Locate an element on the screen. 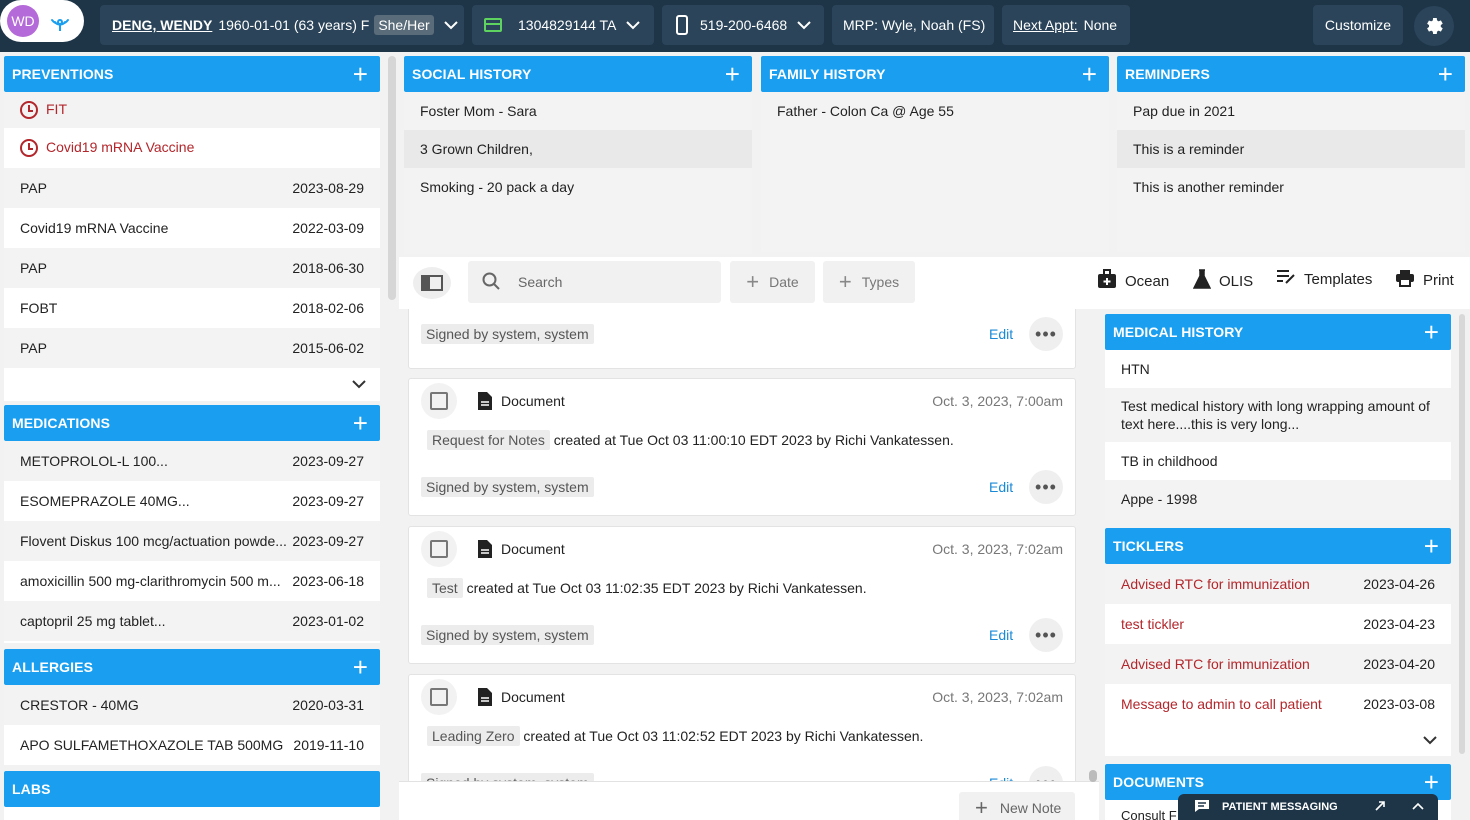 The width and height of the screenshot is (1470, 820). phone-selector: 519-200-6468 is located at coordinates (743, 25).